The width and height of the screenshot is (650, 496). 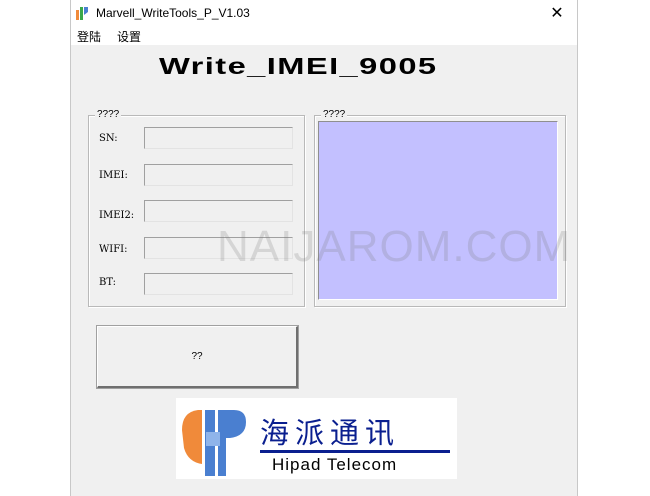 What do you see at coordinates (324, 13) in the screenshot?
I see `title-bar: Marvell_WriteTools_P_V1.03 ✕` at bounding box center [324, 13].